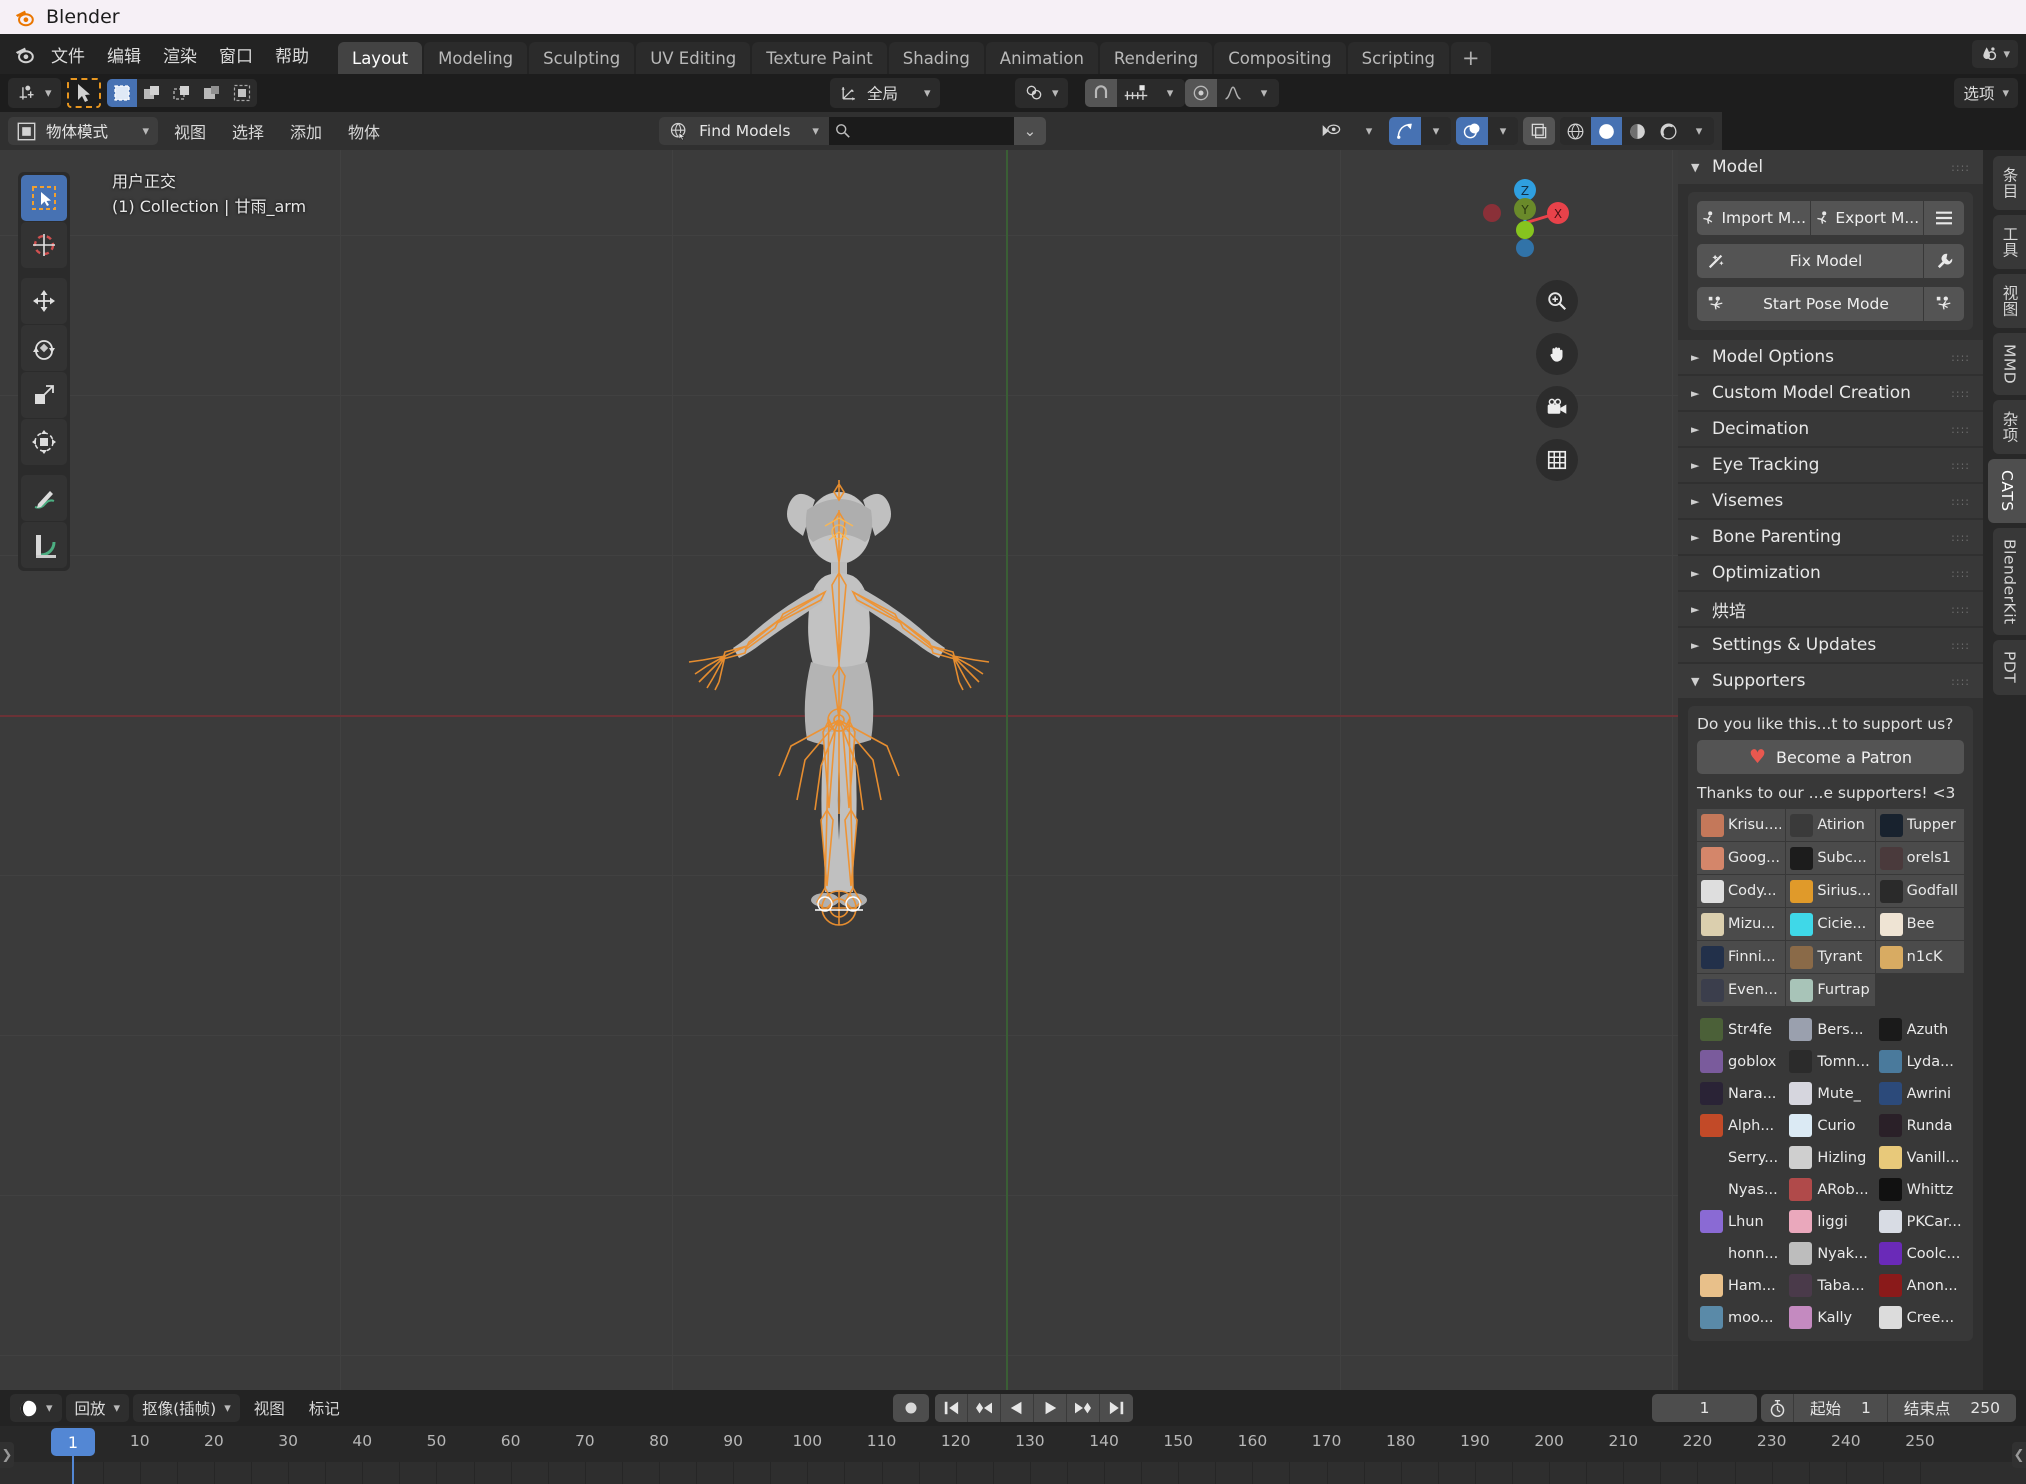 The width and height of the screenshot is (2026, 1484). What do you see at coordinates (744, 131) in the screenshot?
I see `find-models-button: Find Models ▾` at bounding box center [744, 131].